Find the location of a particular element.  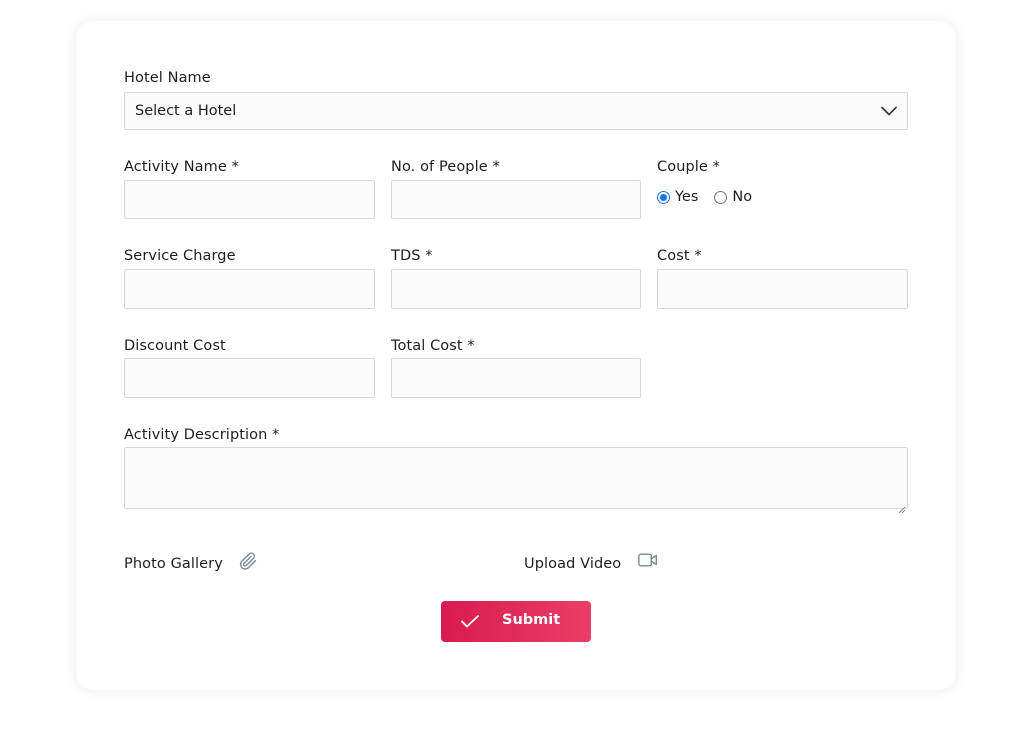

service-charge-input is located at coordinates (249, 289).